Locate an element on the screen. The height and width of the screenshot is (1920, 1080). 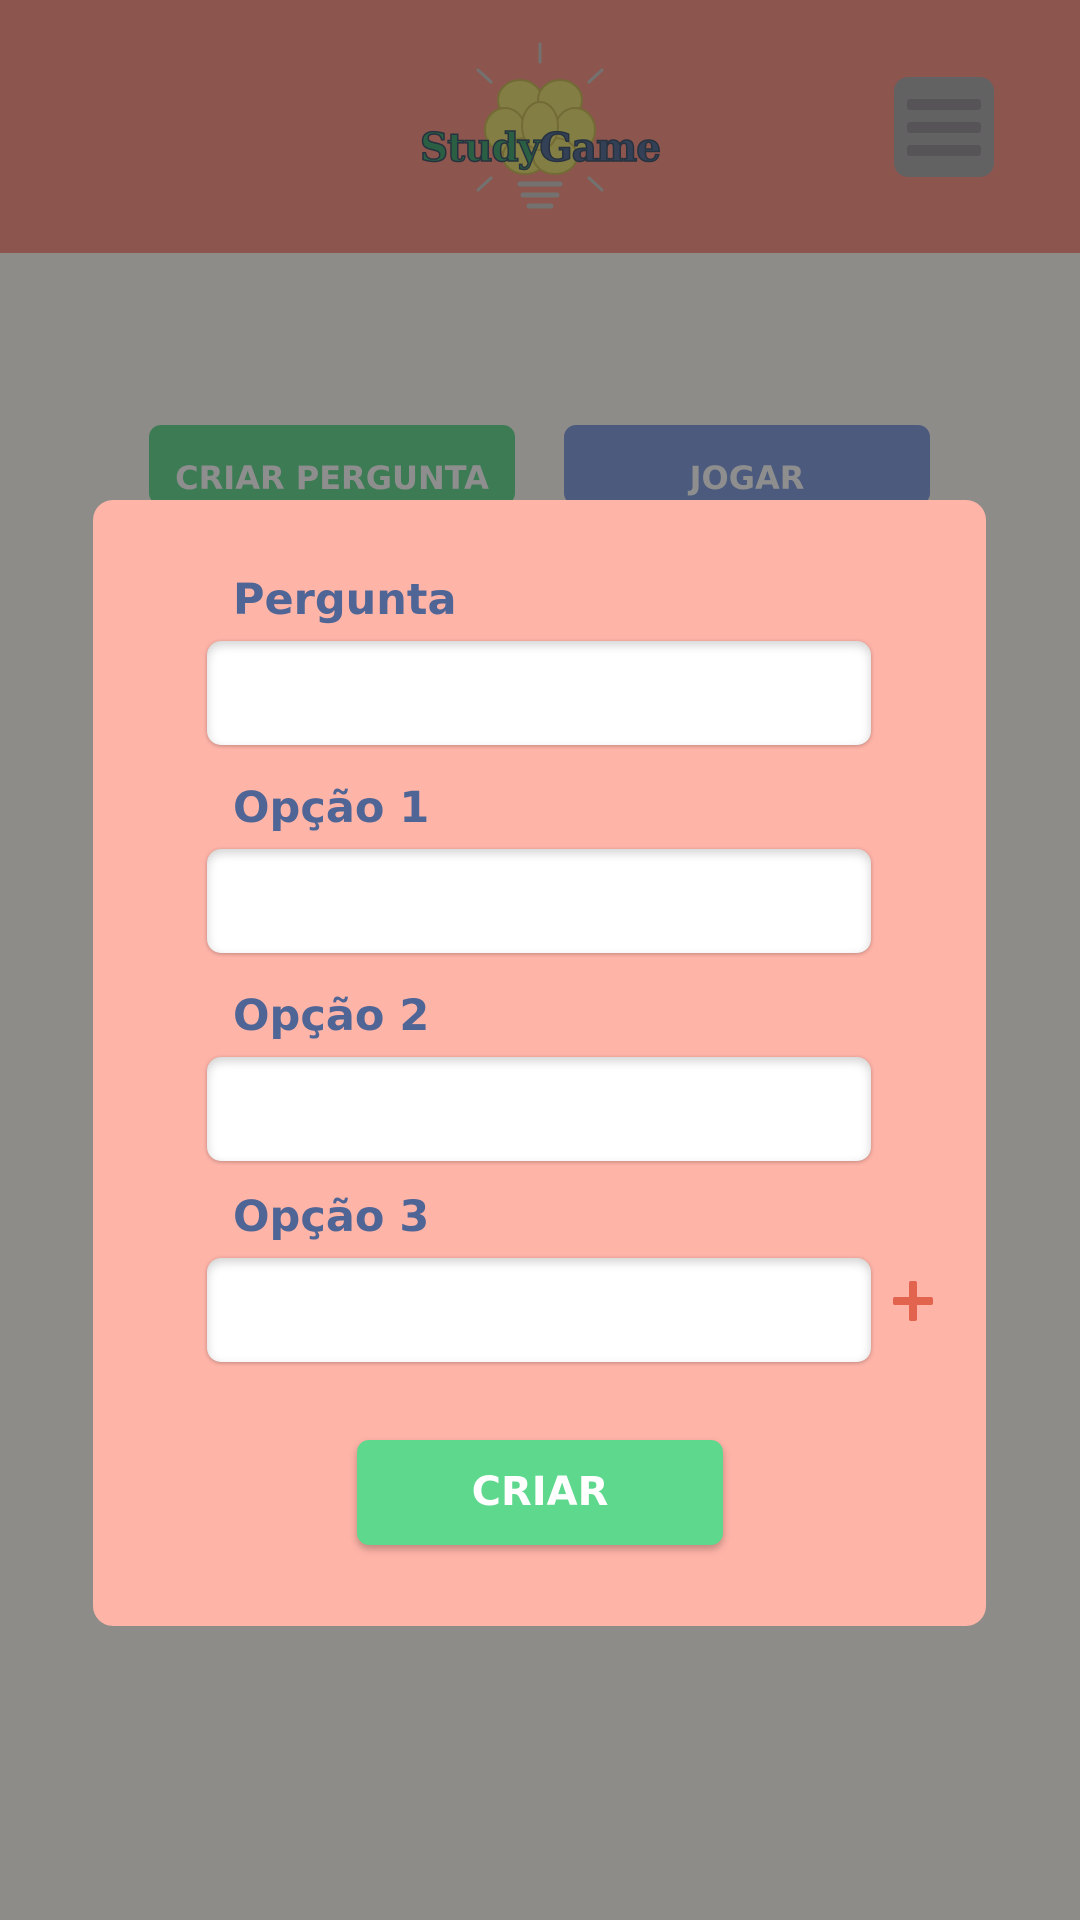
plus-icon is located at coordinates (915, 1302).